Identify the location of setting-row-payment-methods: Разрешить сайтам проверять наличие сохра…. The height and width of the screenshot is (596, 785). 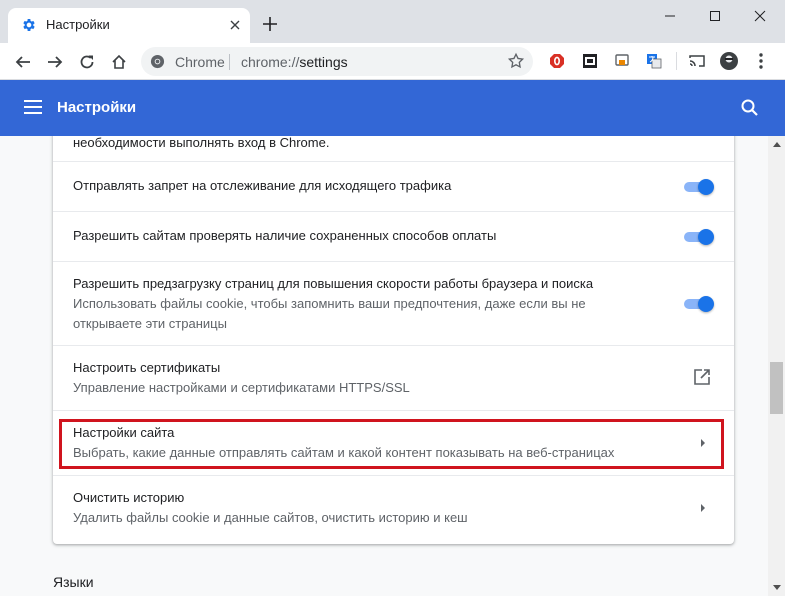
(393, 236).